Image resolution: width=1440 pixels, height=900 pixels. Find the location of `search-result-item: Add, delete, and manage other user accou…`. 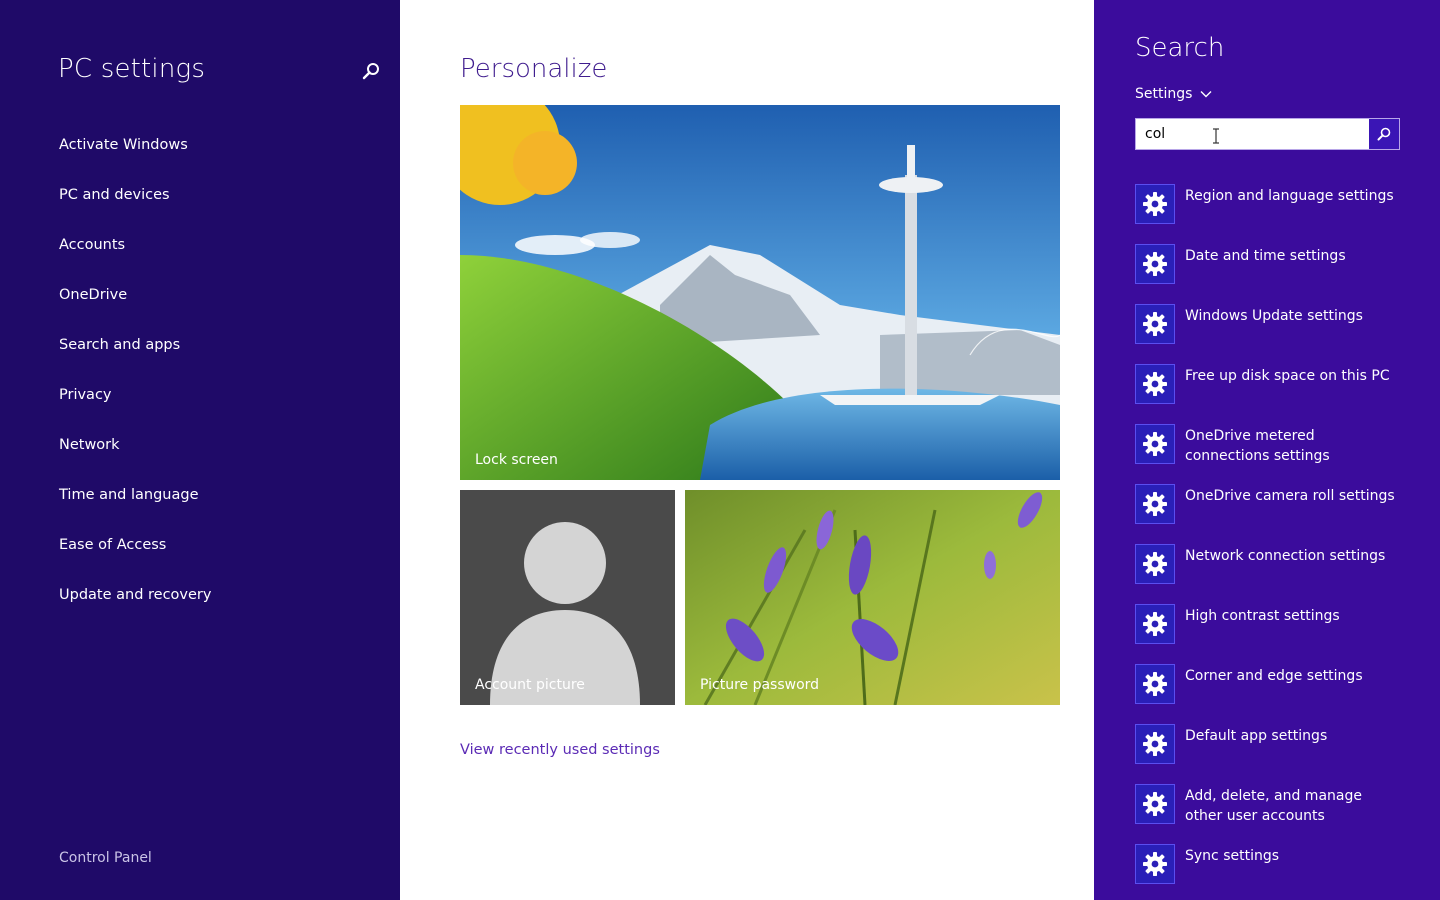

search-result-item: Add, delete, and manage other user accou… is located at coordinates (1270, 812).